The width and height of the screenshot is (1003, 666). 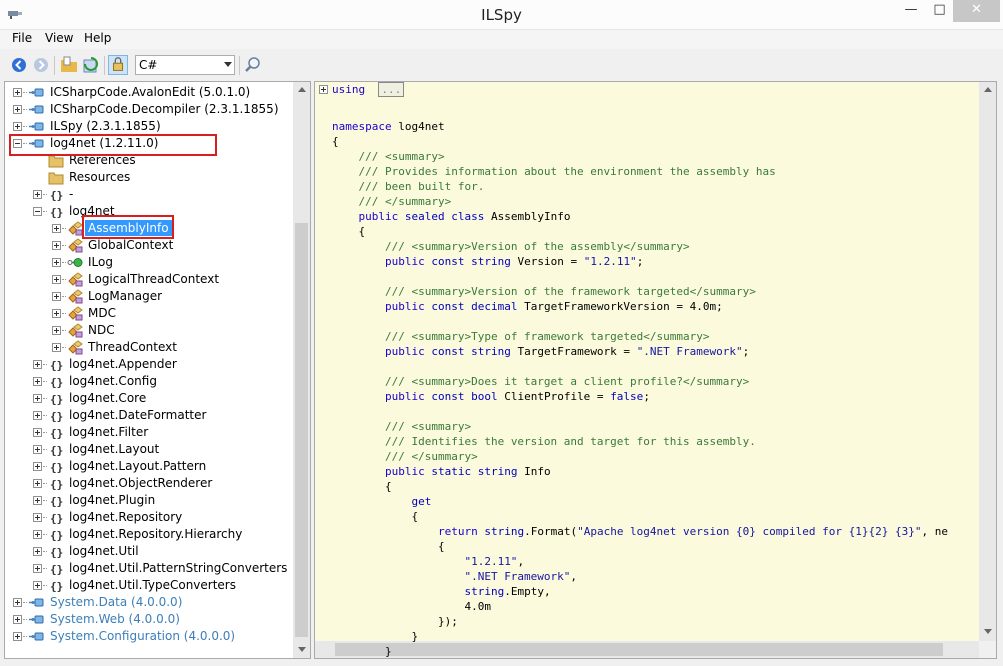 What do you see at coordinates (91, 65) in the screenshot?
I see `reload-icon` at bounding box center [91, 65].